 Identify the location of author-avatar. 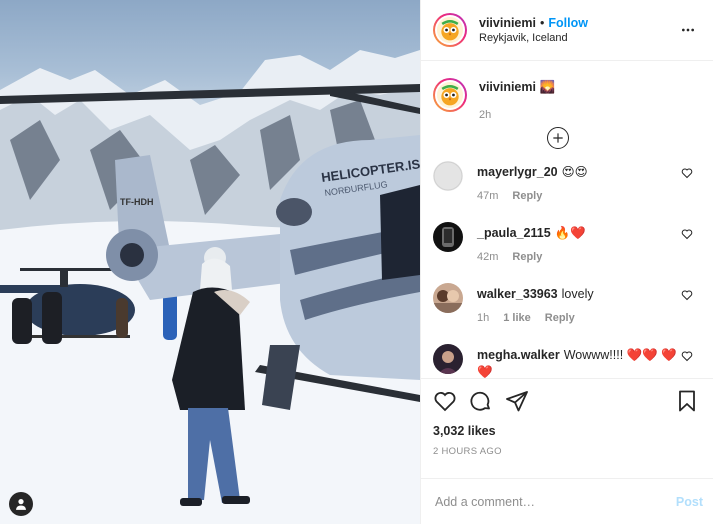
(450, 30).